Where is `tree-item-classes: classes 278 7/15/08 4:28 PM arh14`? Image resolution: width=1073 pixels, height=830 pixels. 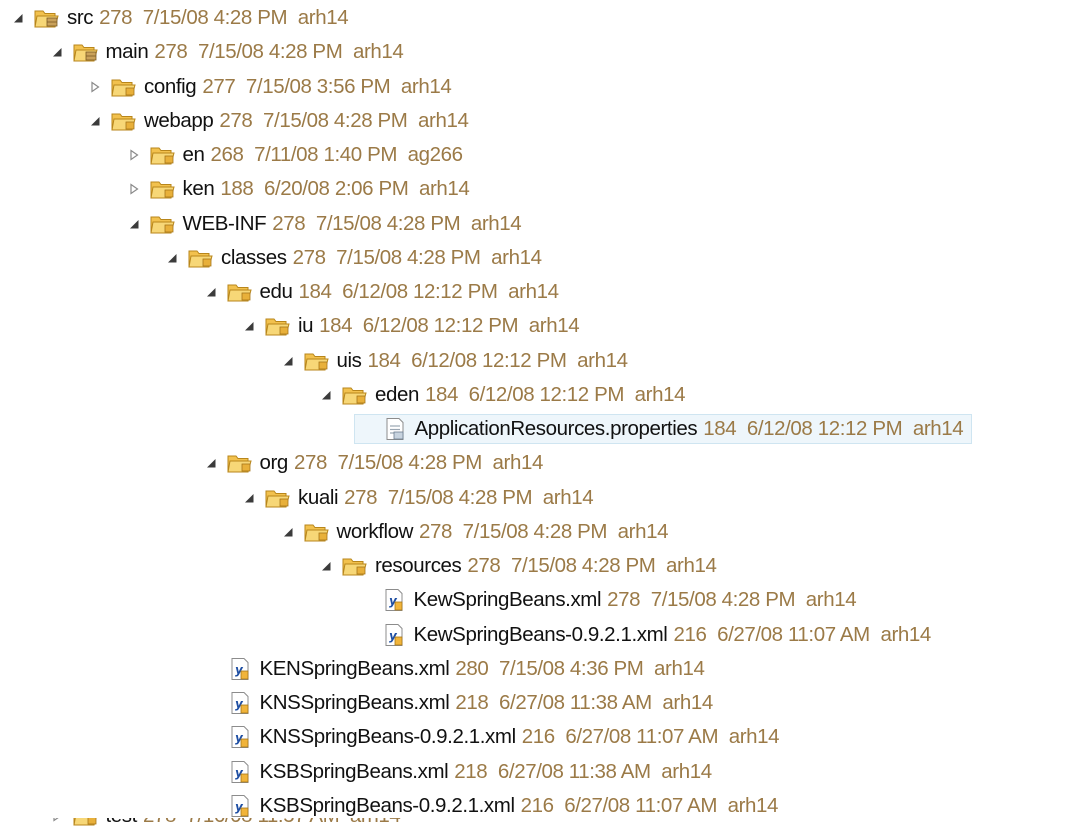 tree-item-classes: classes 278 7/15/08 4:28 PM arh14 is located at coordinates (353, 258).